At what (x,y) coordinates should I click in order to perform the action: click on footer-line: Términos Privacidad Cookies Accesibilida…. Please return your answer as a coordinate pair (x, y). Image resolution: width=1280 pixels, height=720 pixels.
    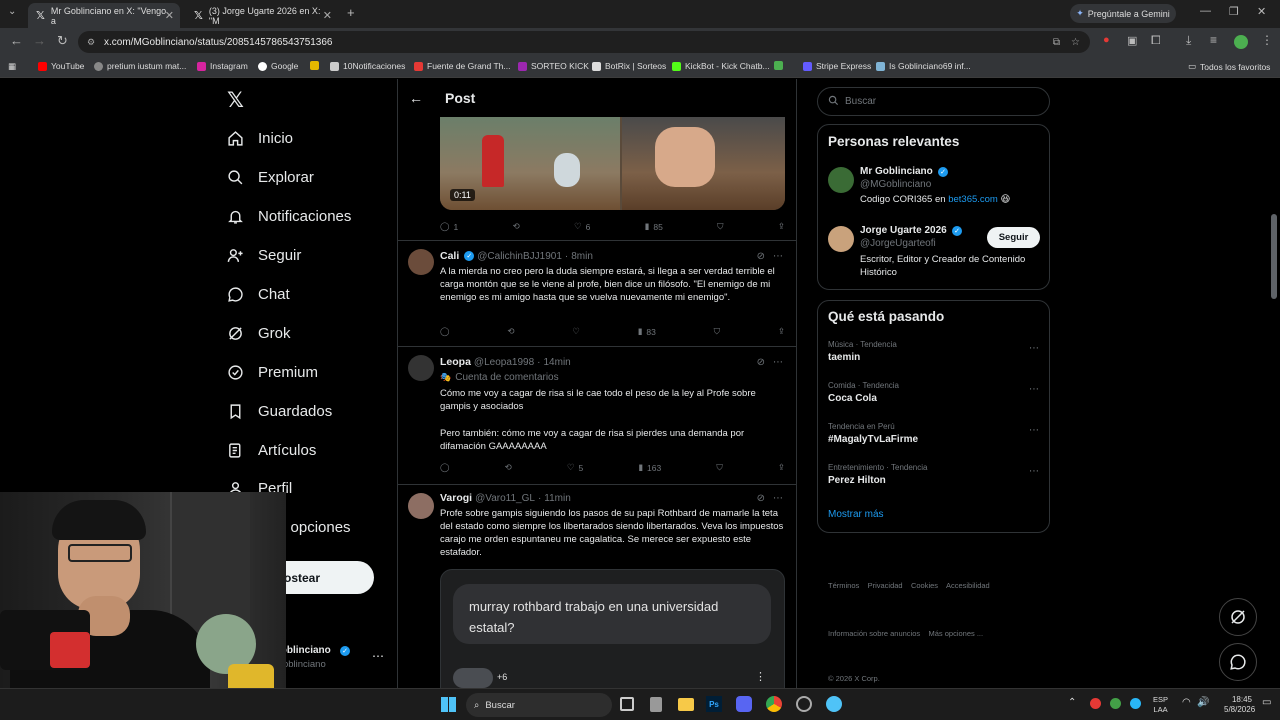
    Looking at the image, I should click on (939, 586).